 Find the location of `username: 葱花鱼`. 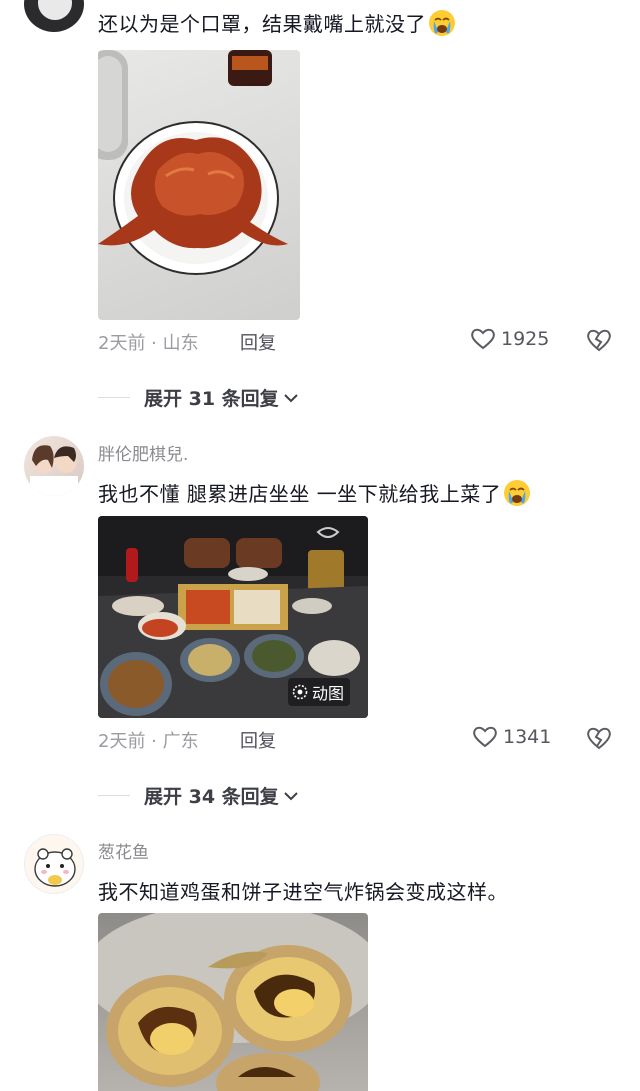

username: 葱花鱼 is located at coordinates (123, 850).